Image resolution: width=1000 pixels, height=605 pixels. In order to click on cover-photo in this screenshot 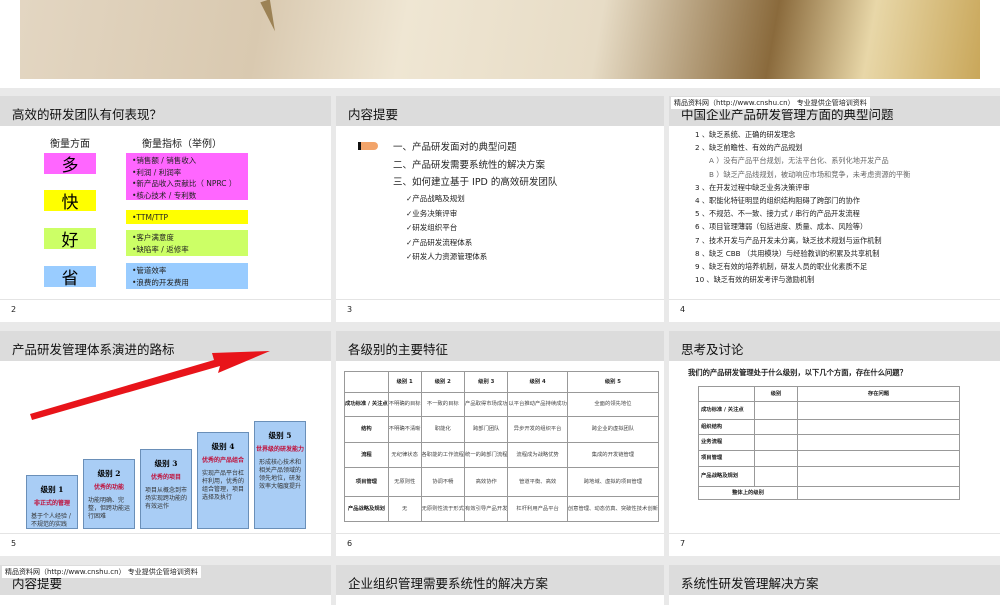, I will do `click(500, 39)`.